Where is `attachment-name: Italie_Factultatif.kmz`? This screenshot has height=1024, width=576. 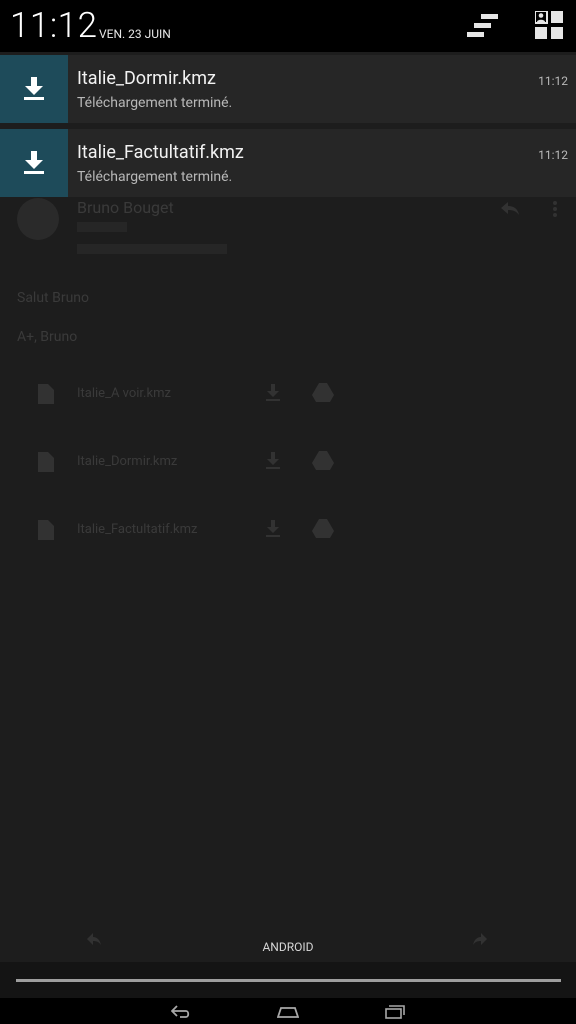 attachment-name: Italie_Factultatif.kmz is located at coordinates (137, 529).